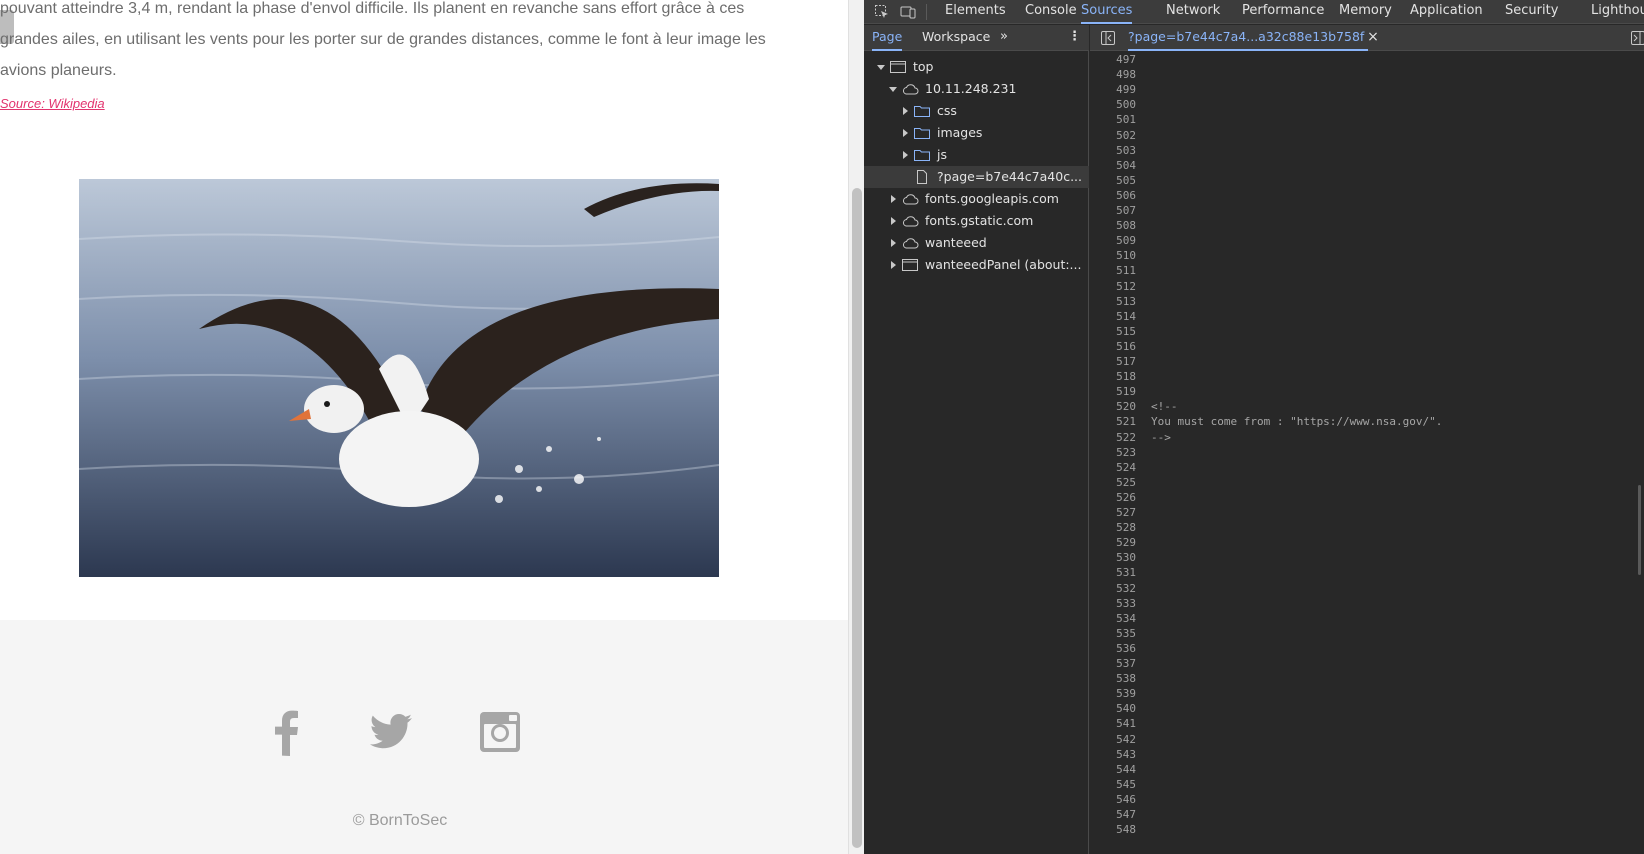 This screenshot has height=854, width=1644. What do you see at coordinates (1126, 754) in the screenshot?
I see `line-number: 543` at bounding box center [1126, 754].